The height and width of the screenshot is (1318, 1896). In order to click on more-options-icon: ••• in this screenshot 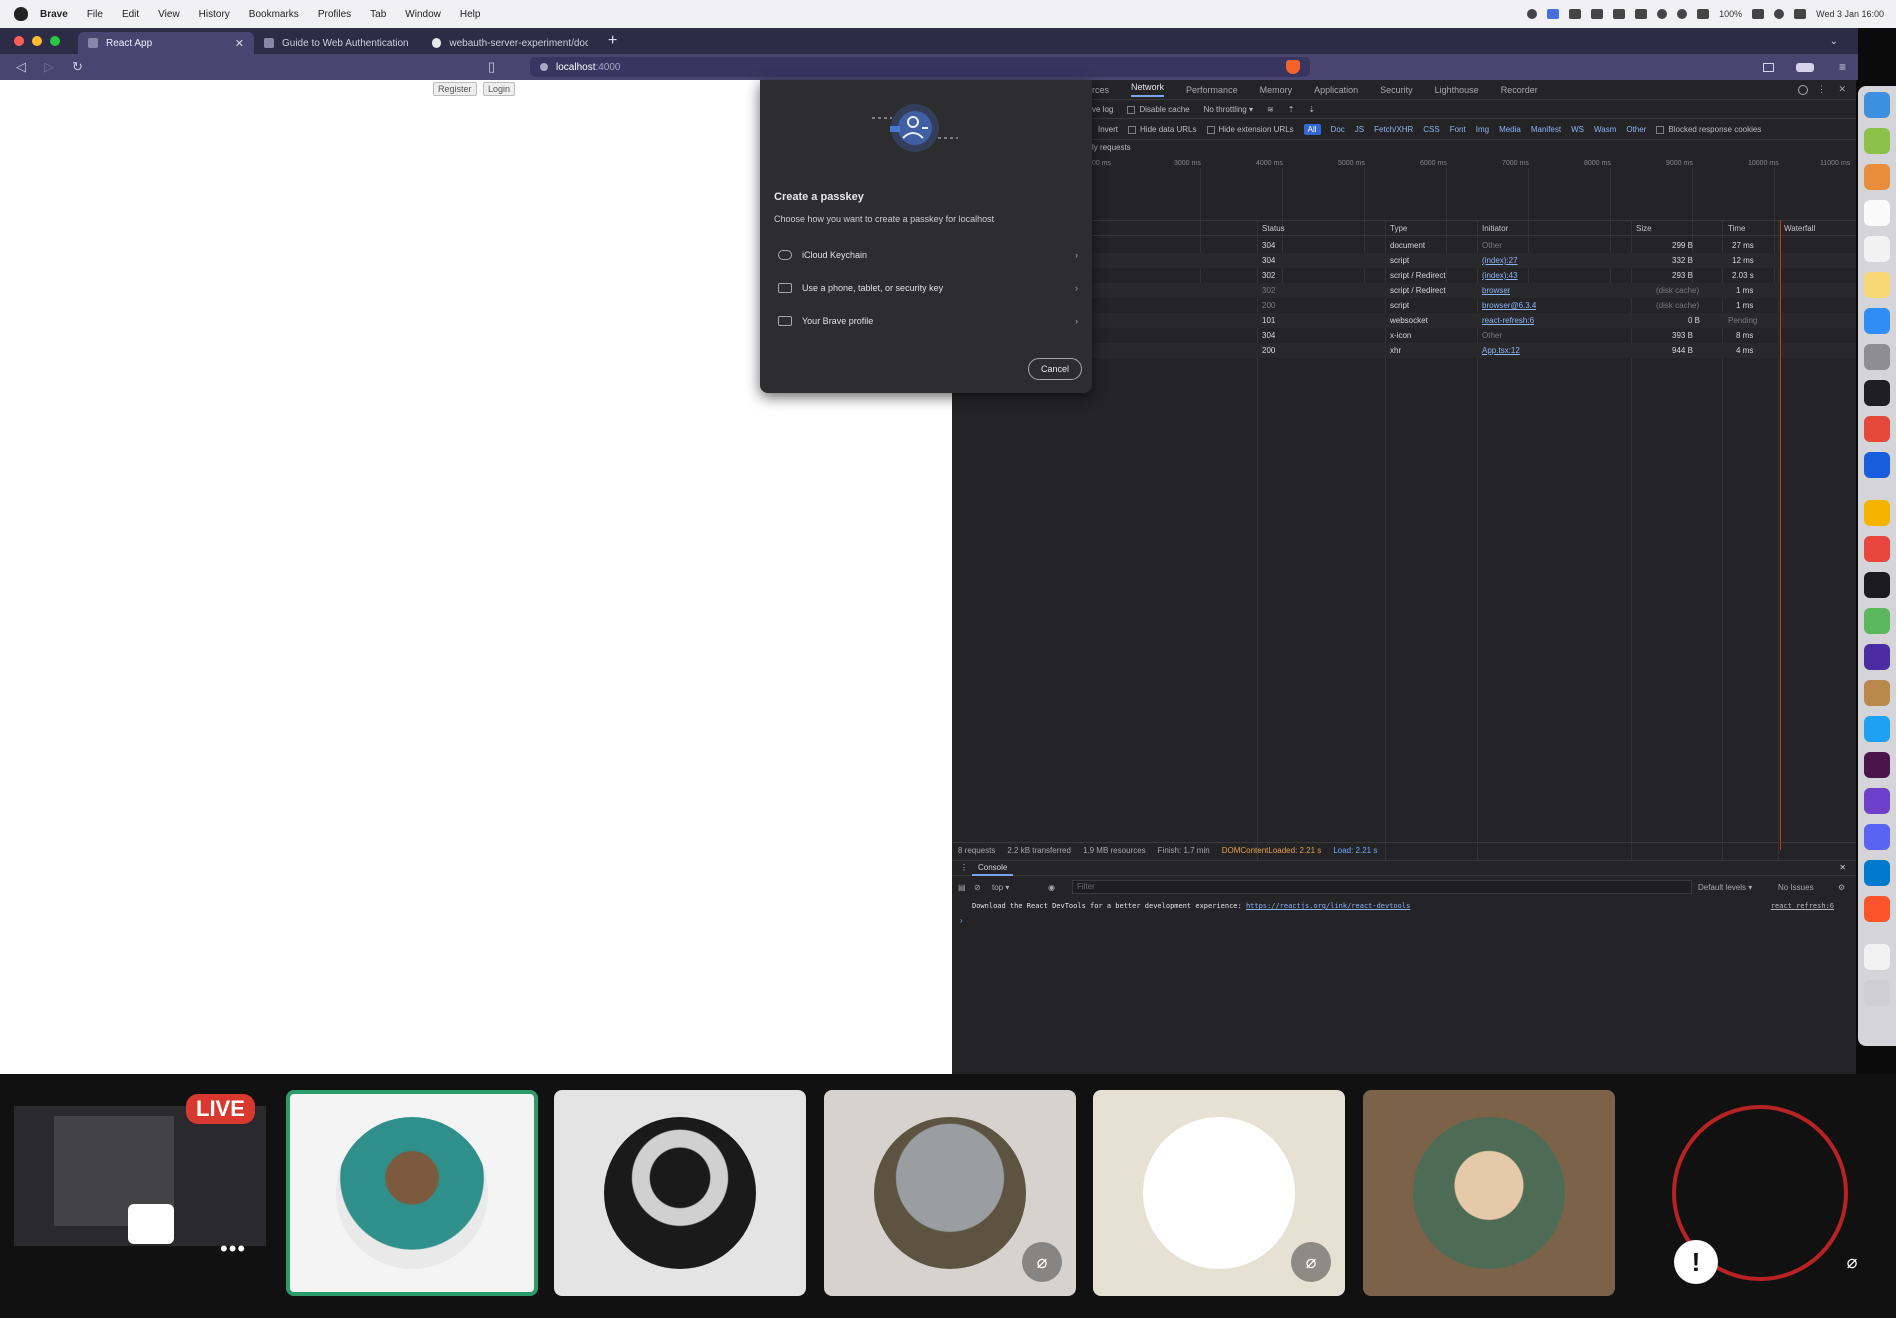, I will do `click(233, 1249)`.